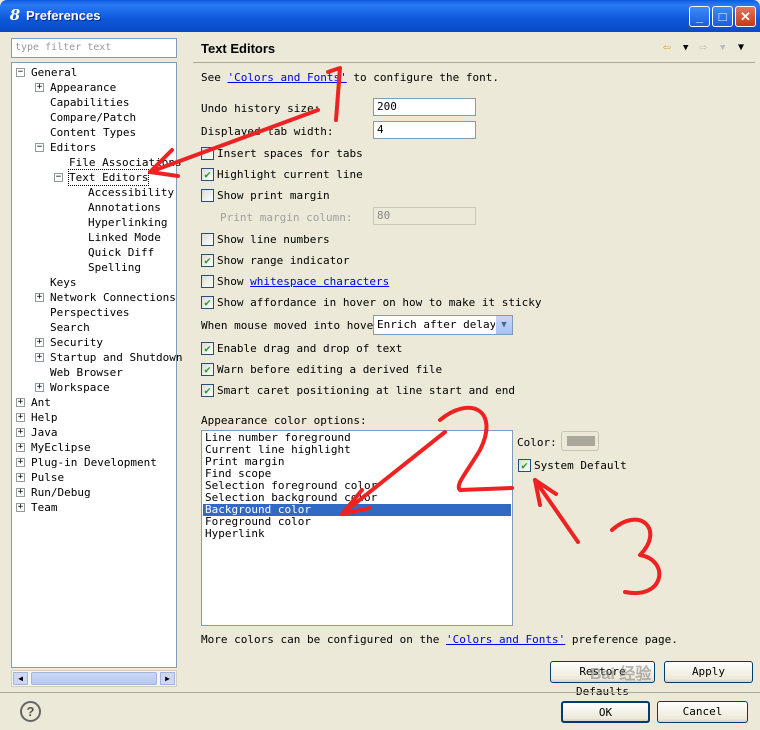  Describe the element at coordinates (108, 177) in the screenshot. I see `tree-item-text-editors: Text Editors` at that location.